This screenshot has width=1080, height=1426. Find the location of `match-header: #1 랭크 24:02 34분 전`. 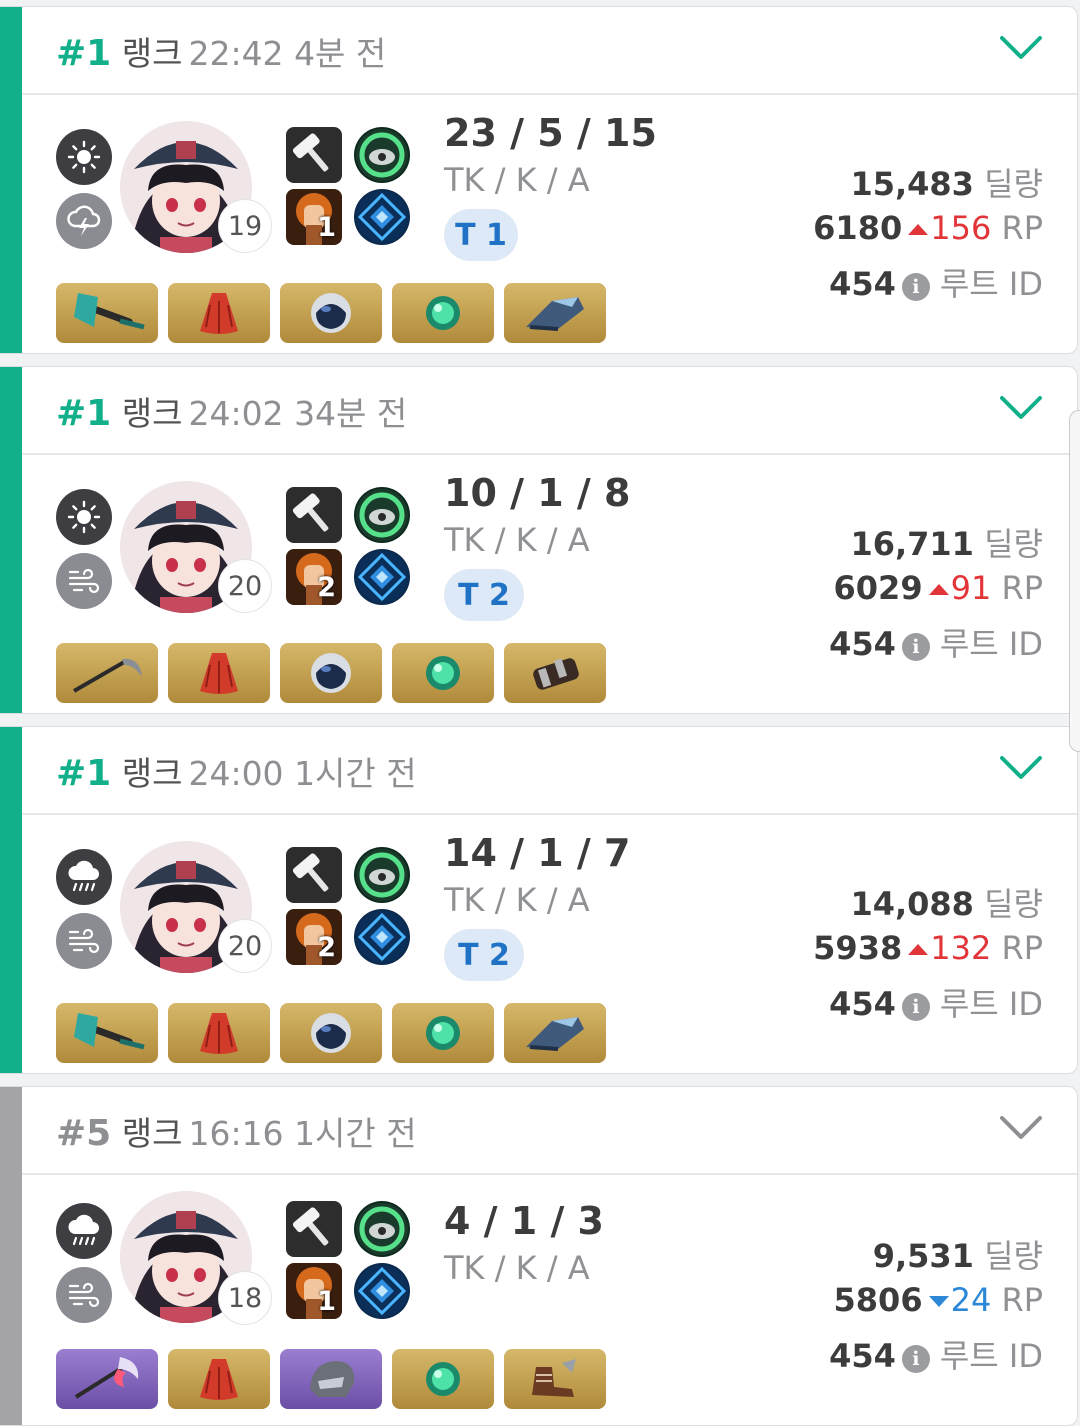

match-header: #1 랭크 24:02 34분 전 is located at coordinates (549, 411).